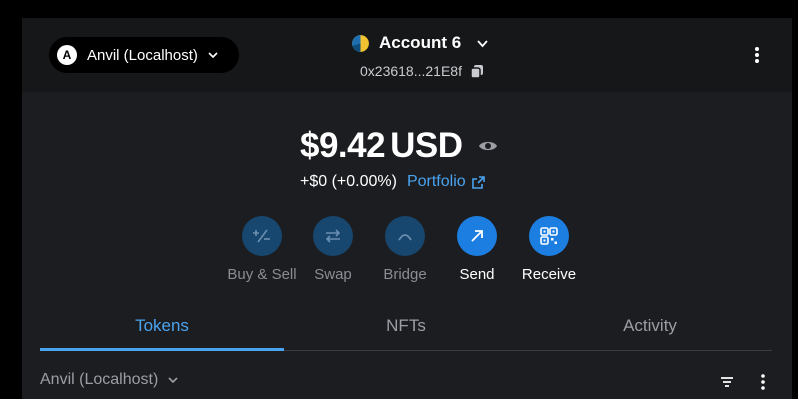 The height and width of the screenshot is (399, 798). What do you see at coordinates (348, 181) in the screenshot?
I see `balance-change: +$0 (+0.00%)` at bounding box center [348, 181].